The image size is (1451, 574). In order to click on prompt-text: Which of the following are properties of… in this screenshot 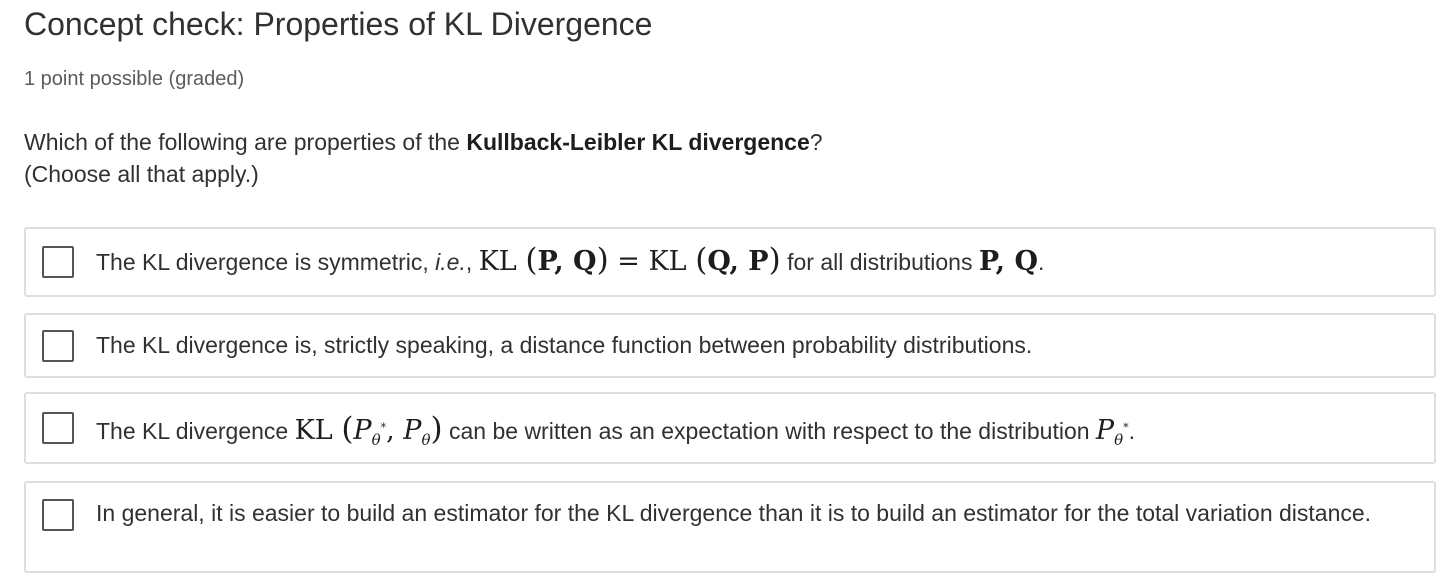, I will do `click(245, 142)`.